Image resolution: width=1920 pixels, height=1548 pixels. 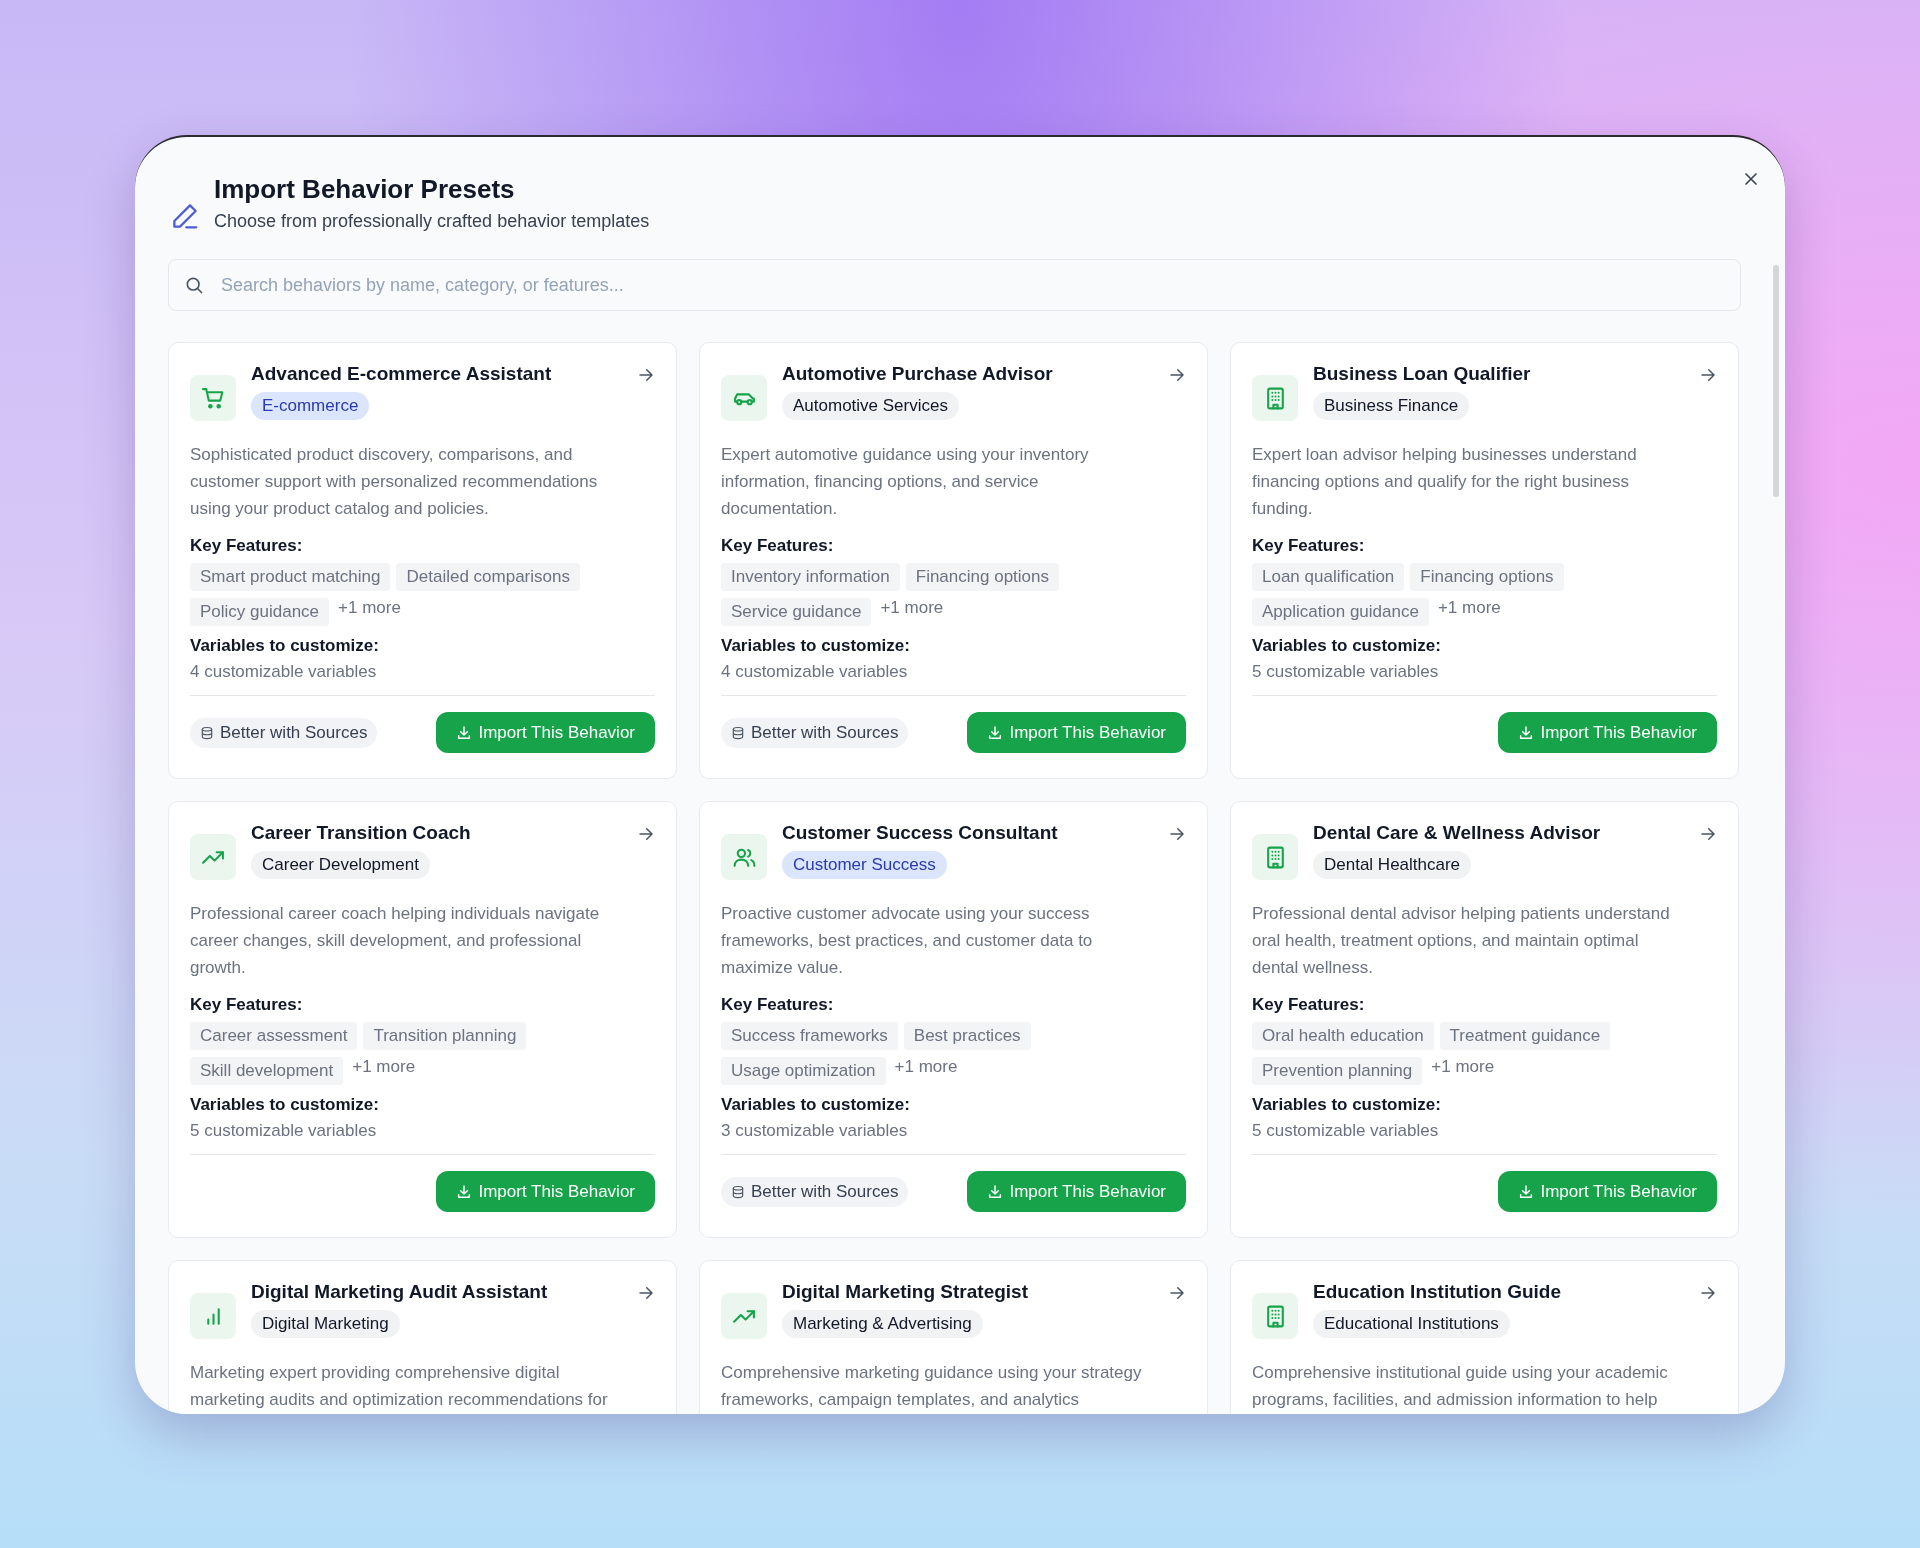 I want to click on card-description: Proactive customer advocate using your success frameworks, best practices, and customer data to maximize value., so click(x=907, y=941).